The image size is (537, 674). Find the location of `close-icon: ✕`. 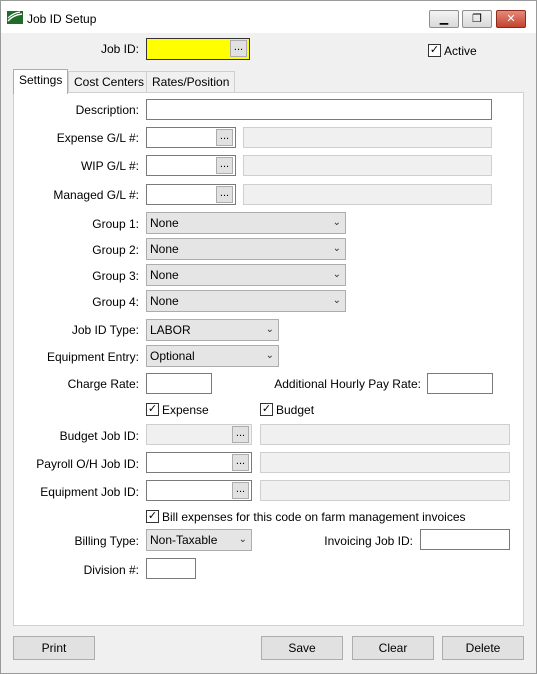

close-icon: ✕ is located at coordinates (511, 18).